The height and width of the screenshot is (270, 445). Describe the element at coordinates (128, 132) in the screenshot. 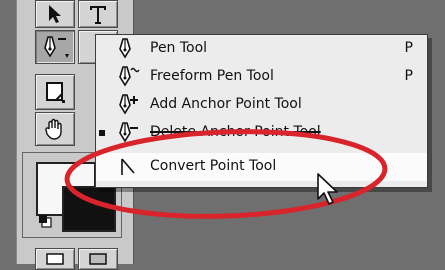

I see `delete-anchor-point-icon` at that location.